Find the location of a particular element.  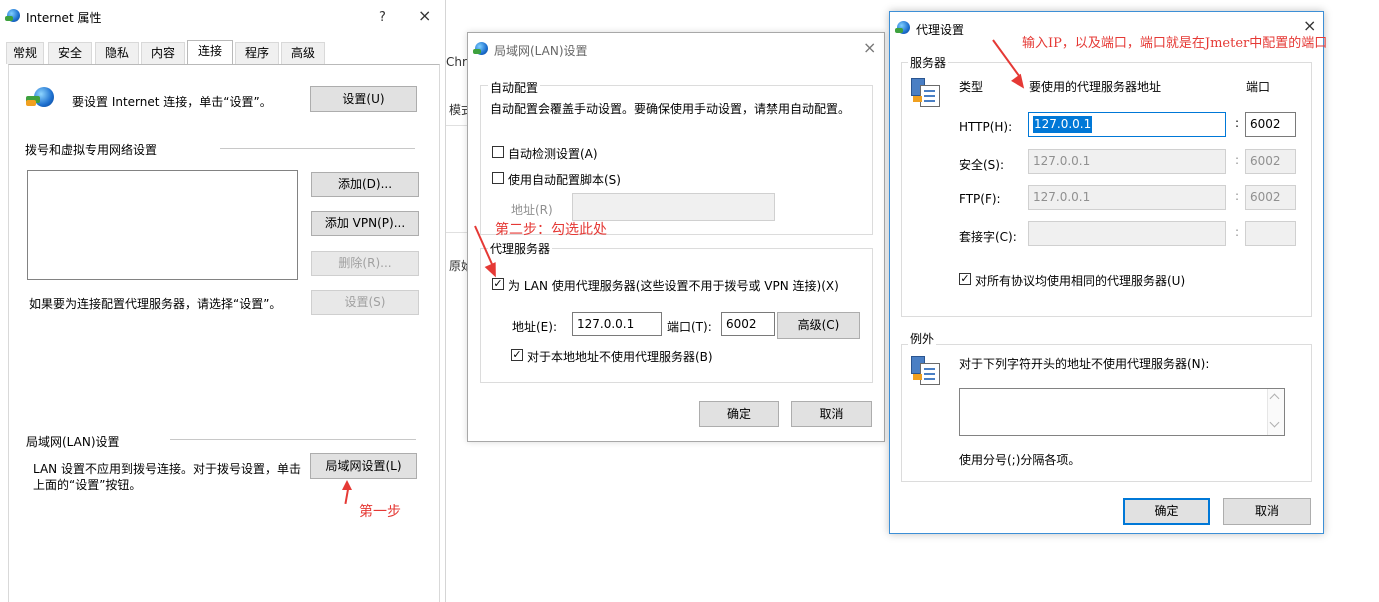

dialup-heading: 拨号和虚拟专用网络设置 is located at coordinates (91, 150).